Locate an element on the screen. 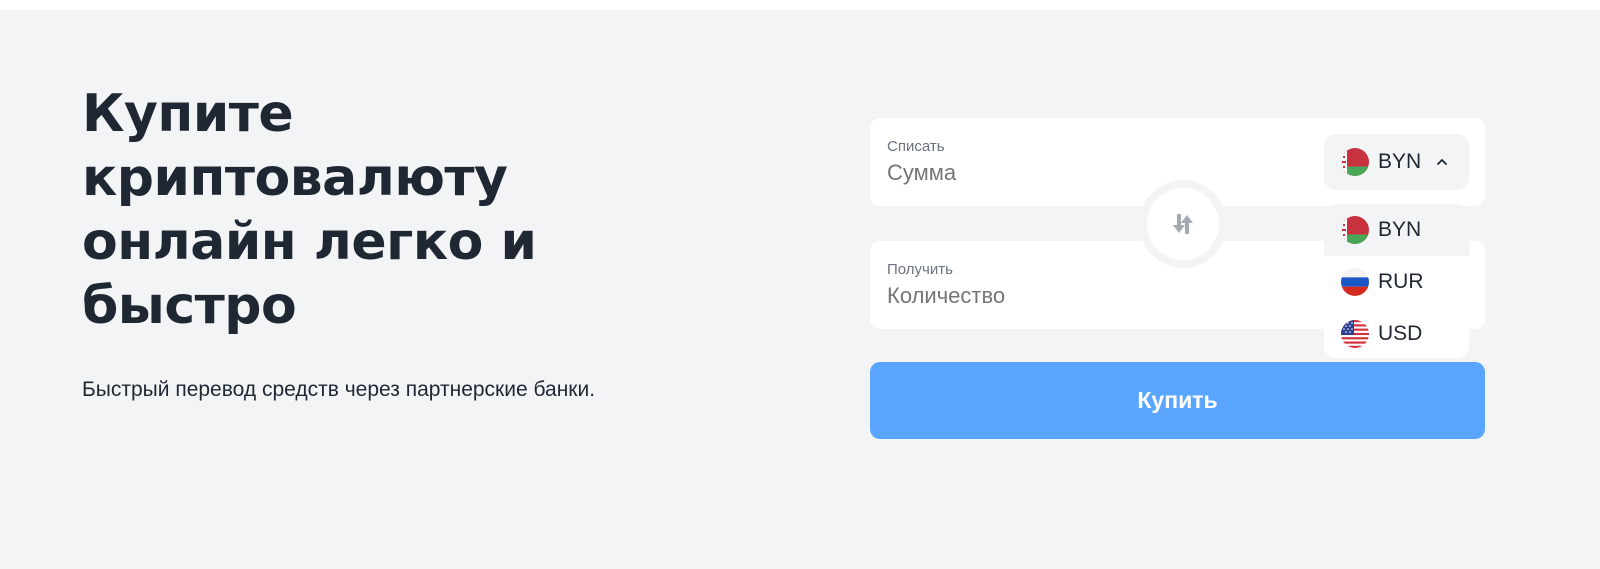 The width and height of the screenshot is (1600, 569). to-field-label: Получить is located at coordinates (920, 269).